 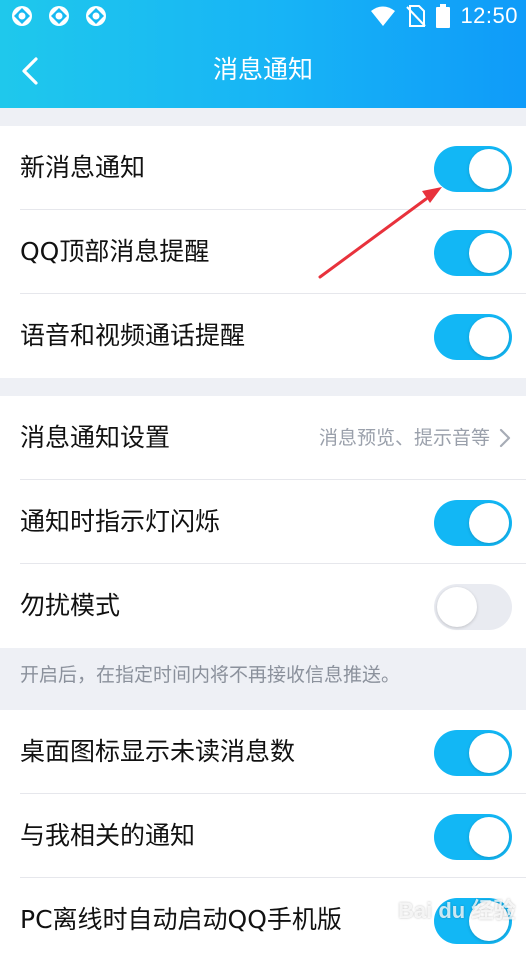 I want to click on list-item: 与我相关的通知, so click(x=263, y=836).